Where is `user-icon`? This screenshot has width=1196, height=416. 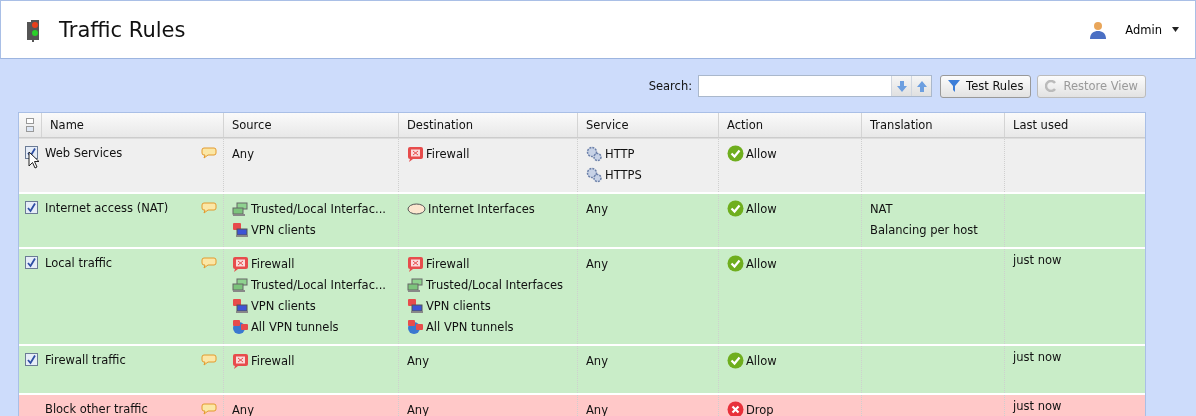 user-icon is located at coordinates (1098, 29).